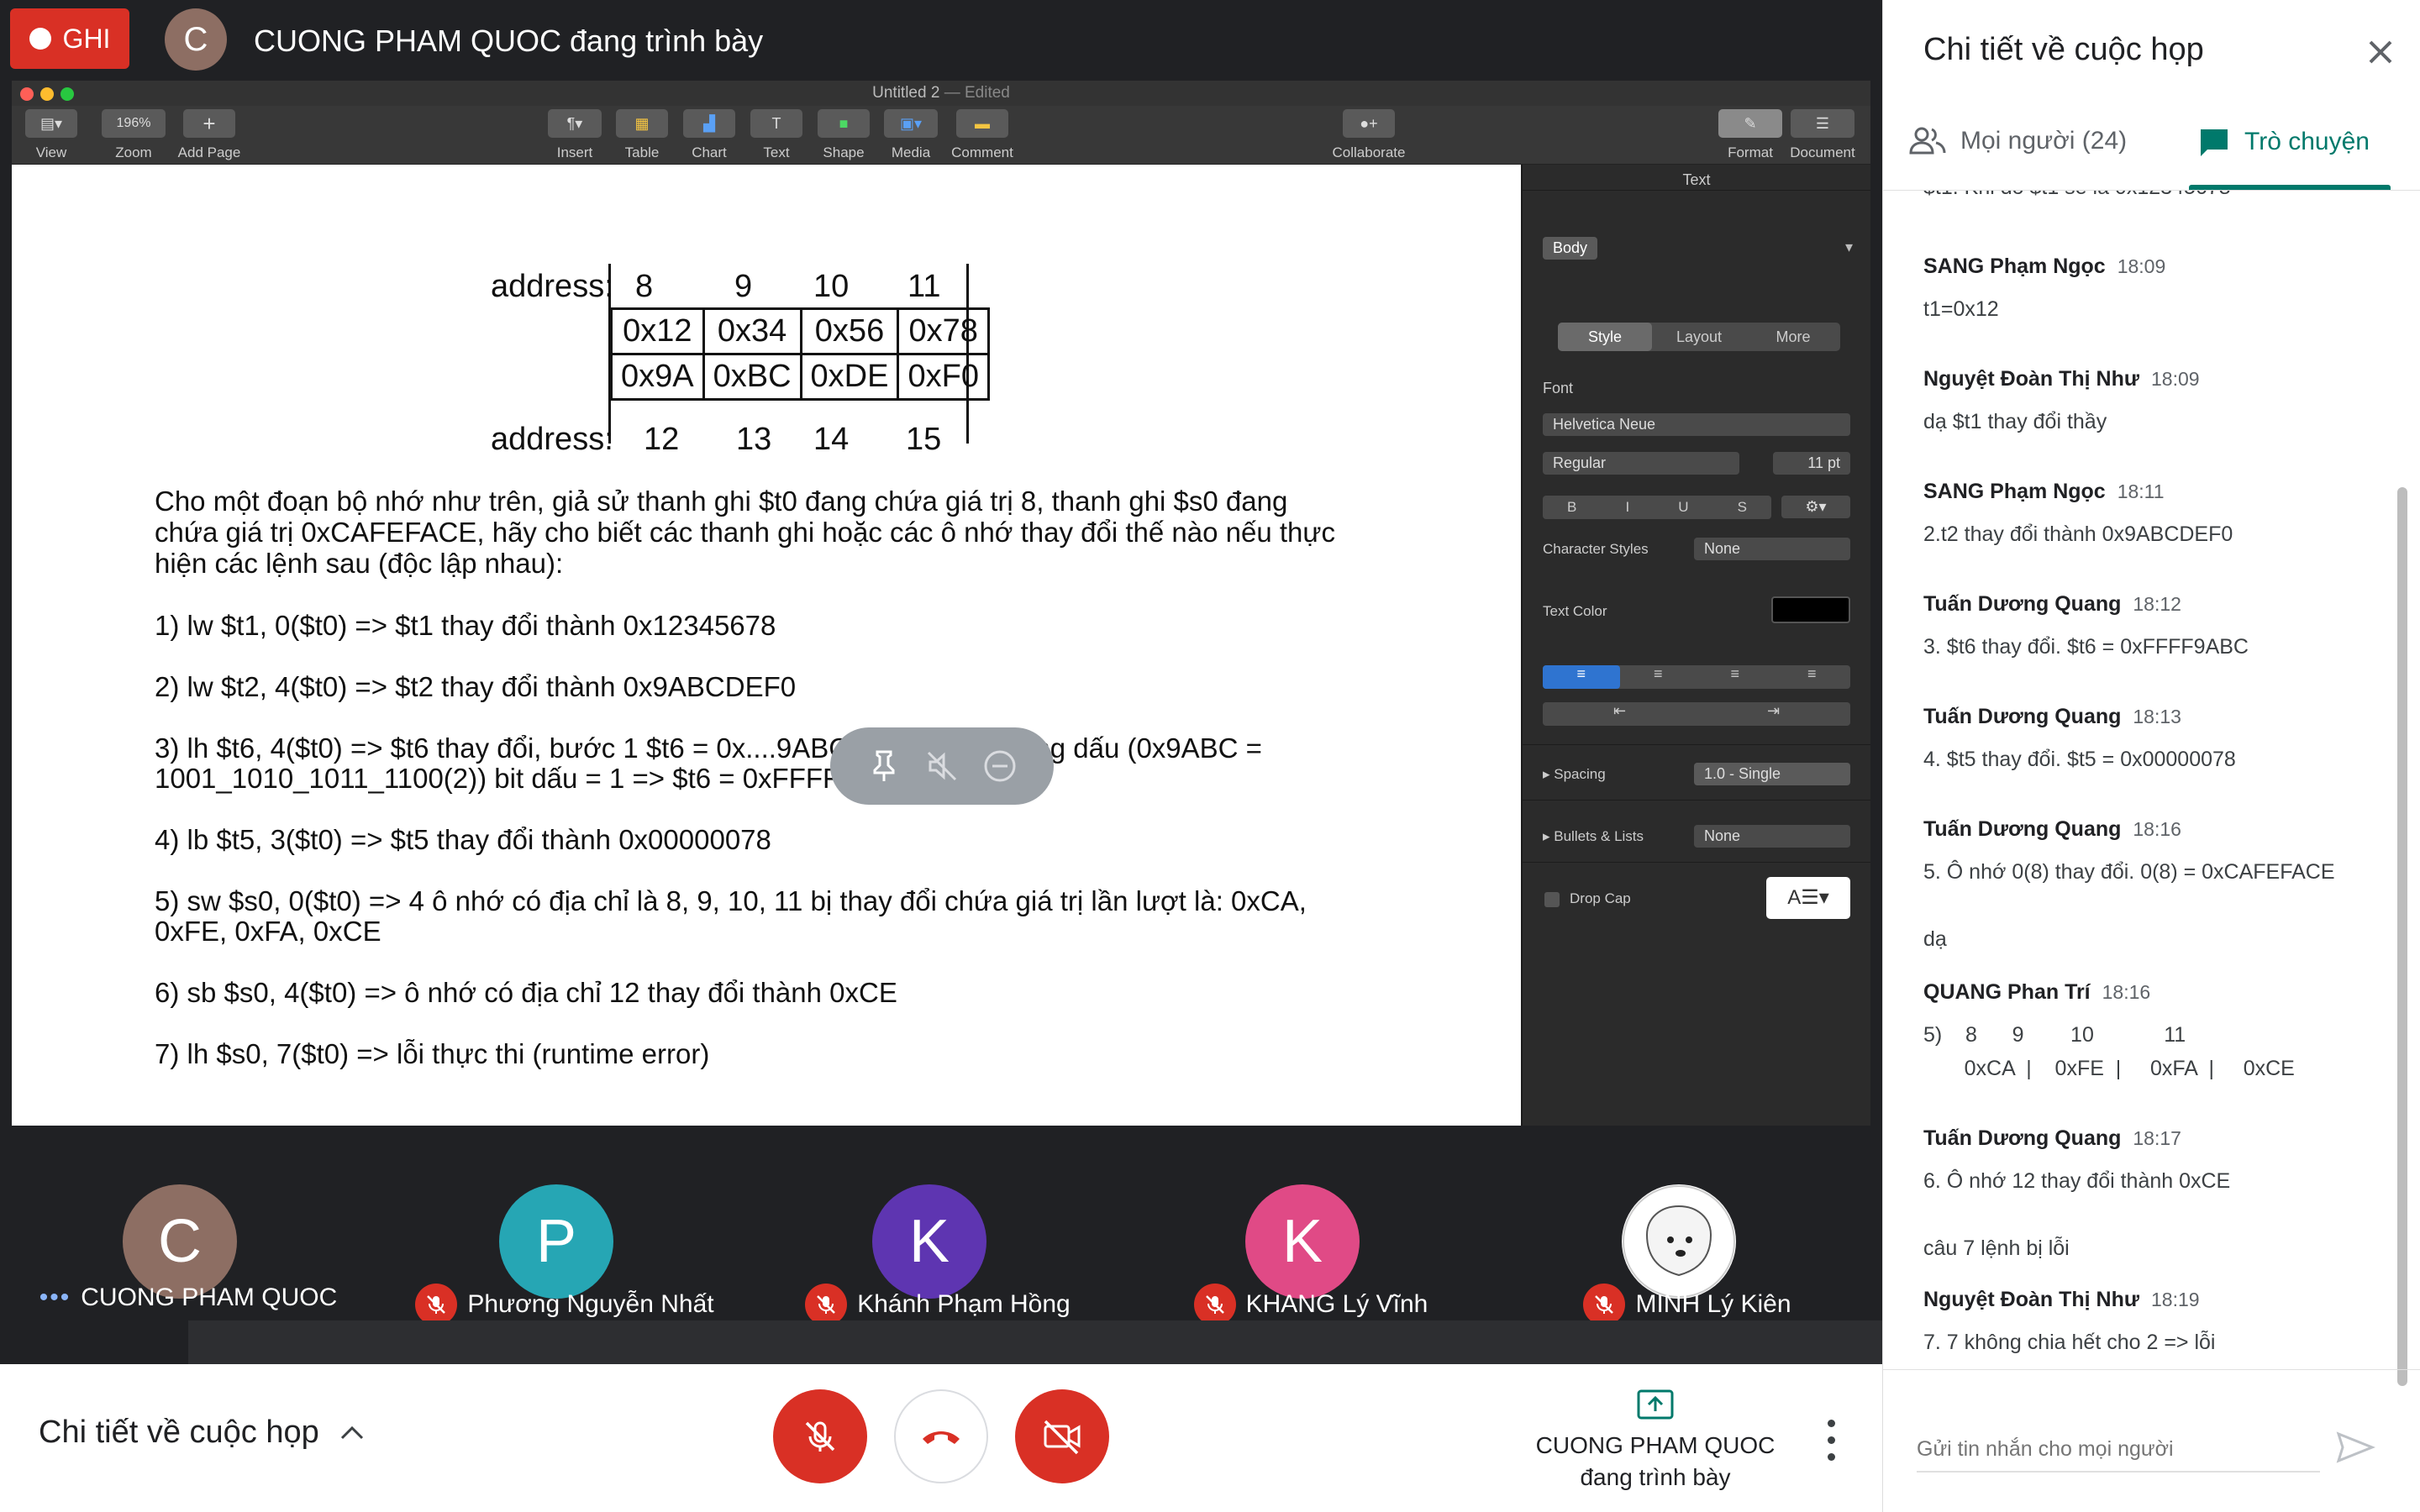 The image size is (2420, 1512). Describe the element at coordinates (1605, 337) in the screenshot. I see `tab-style: Style` at that location.